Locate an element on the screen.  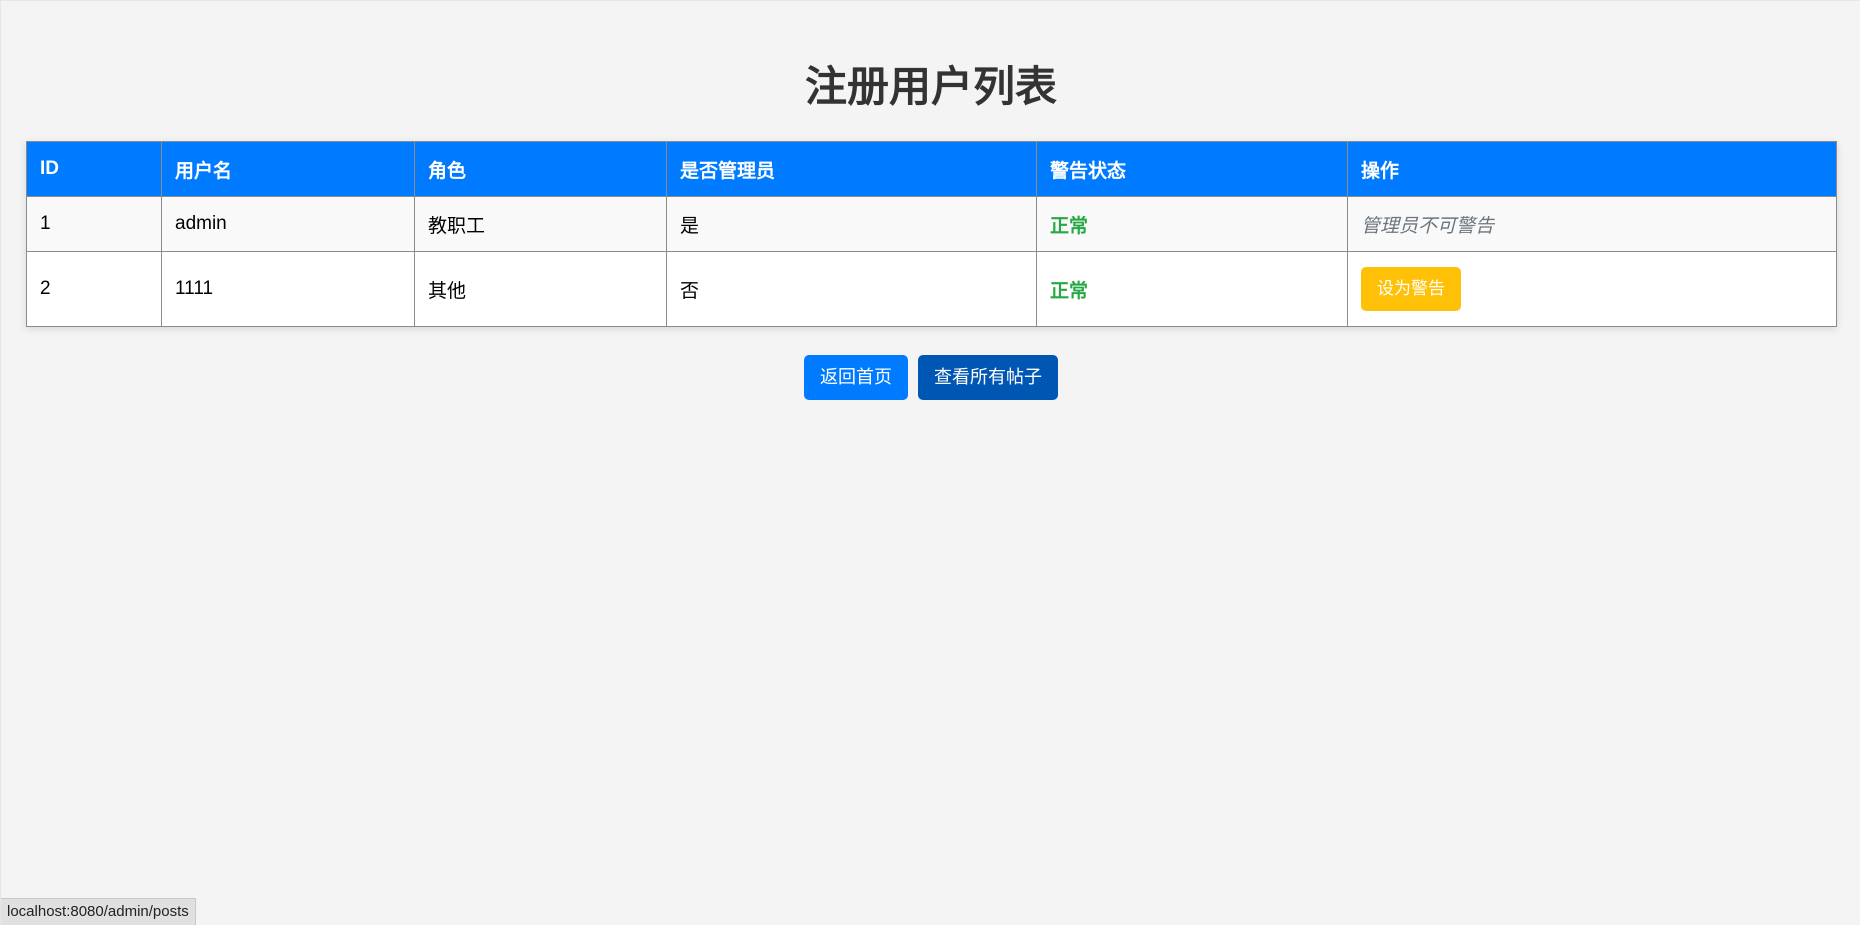
column-header-role: 角色 is located at coordinates (540, 169).